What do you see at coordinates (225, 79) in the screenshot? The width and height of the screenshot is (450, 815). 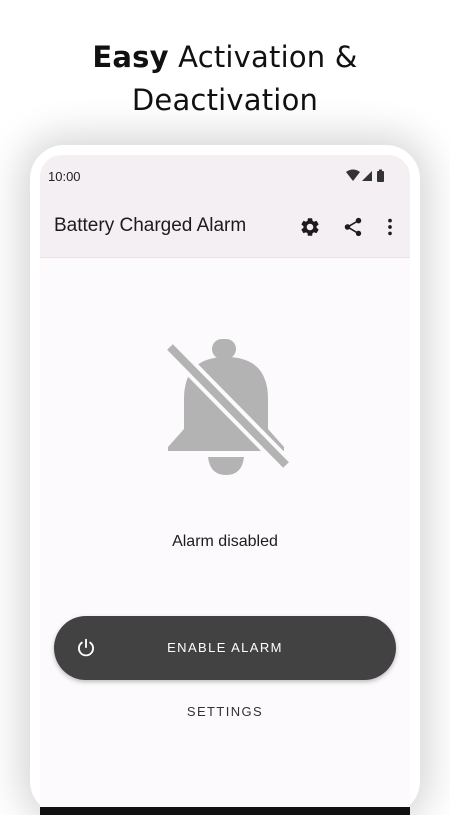 I see `promo-headline: Easy Activation & Deactivation` at bounding box center [225, 79].